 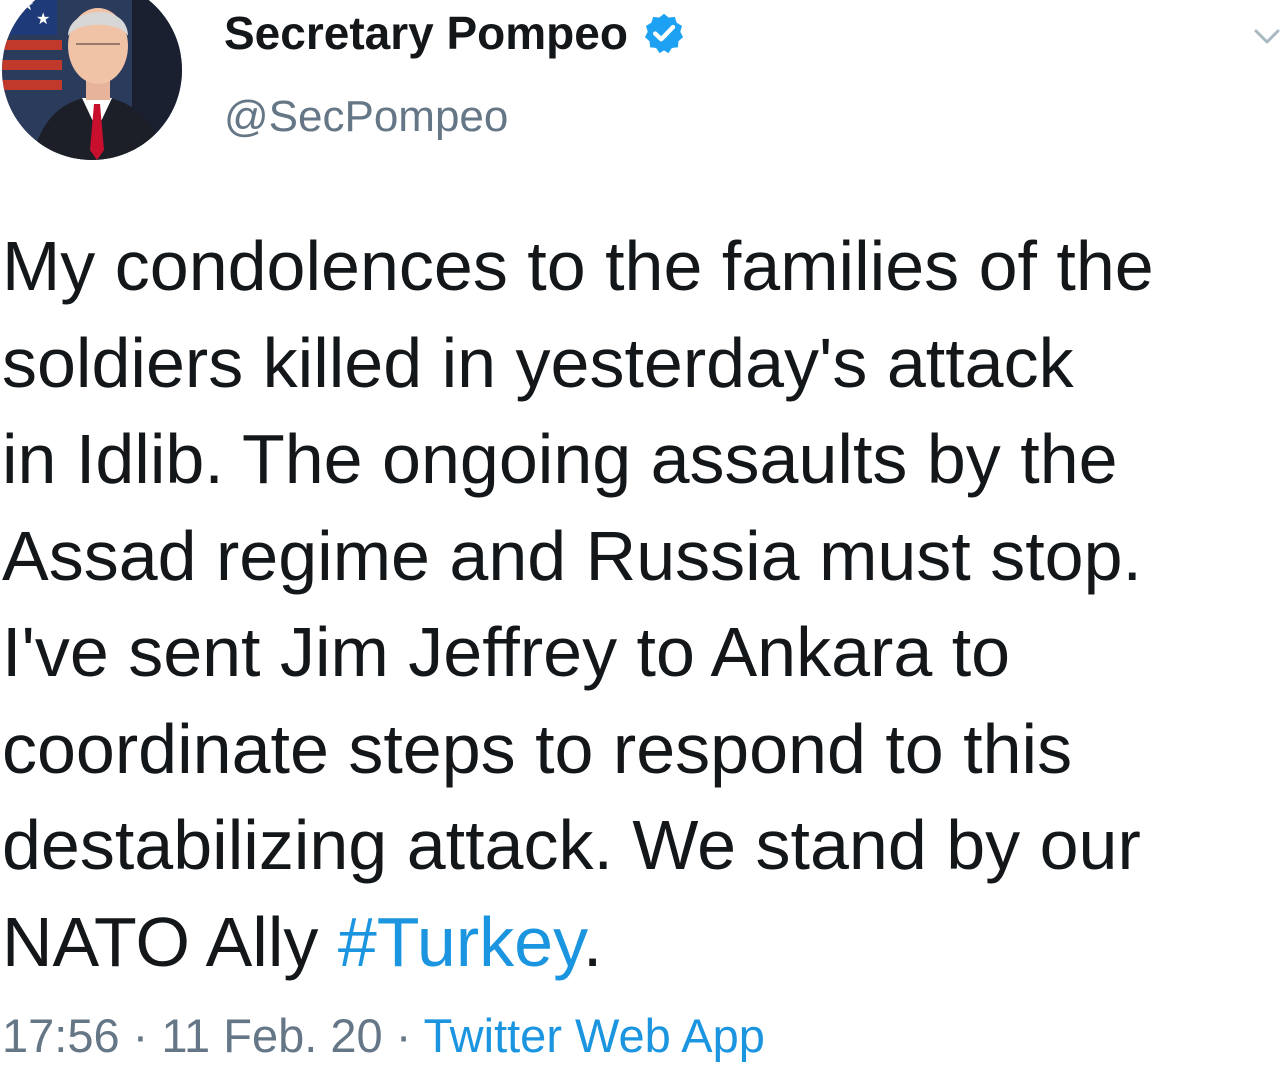 I want to click on user-handle: @SecPompeo, so click(x=366, y=117).